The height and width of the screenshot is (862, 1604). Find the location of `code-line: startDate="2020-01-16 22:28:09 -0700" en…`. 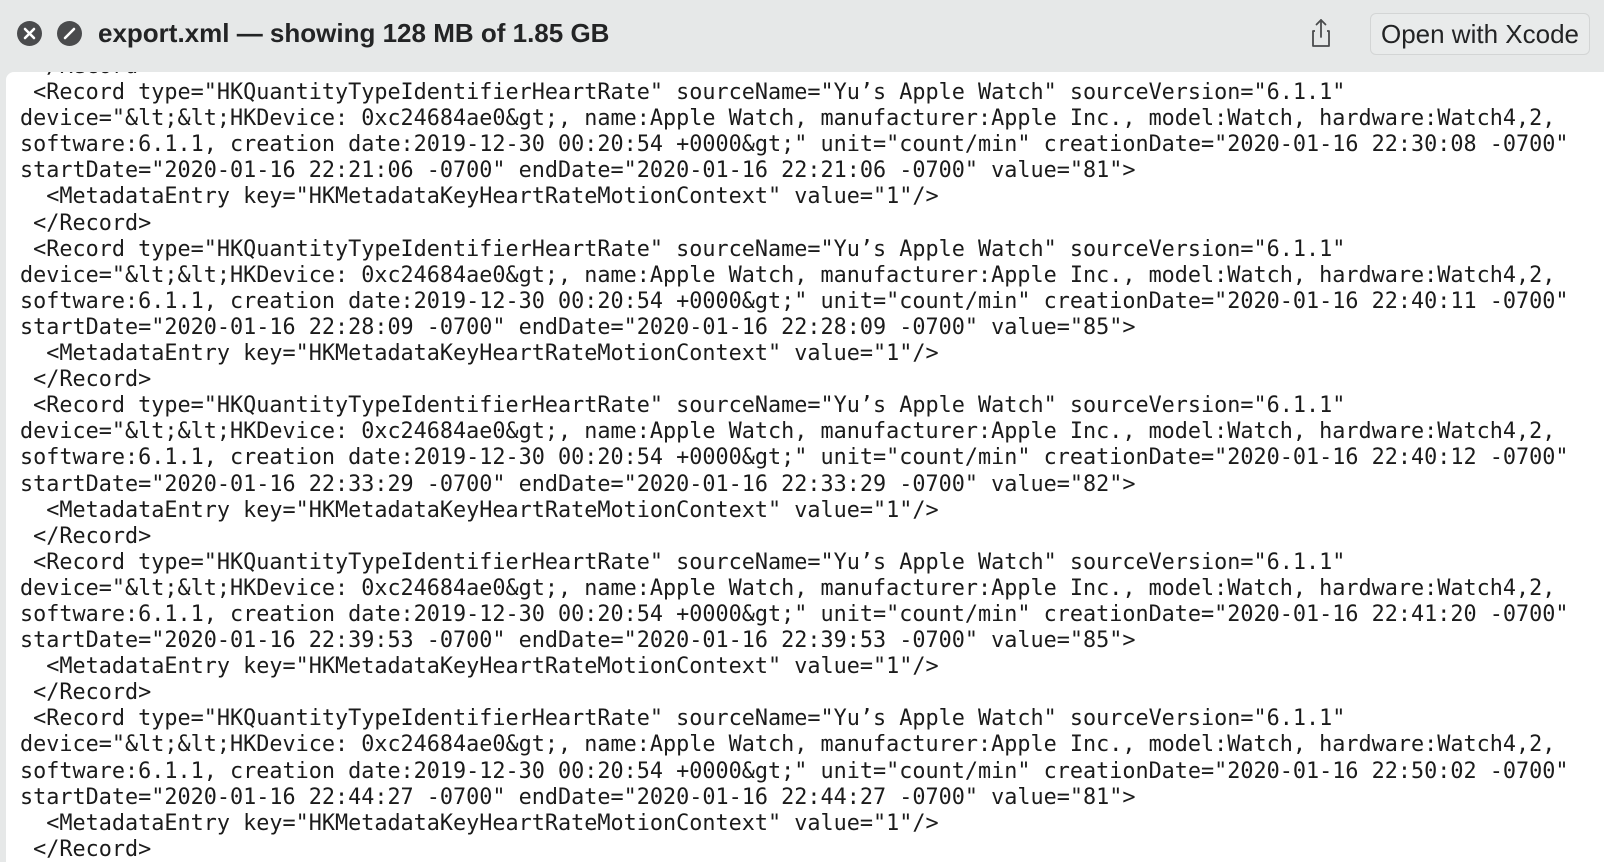

code-line: startDate="2020-01-16 22:28:09 -0700" en… is located at coordinates (578, 327).